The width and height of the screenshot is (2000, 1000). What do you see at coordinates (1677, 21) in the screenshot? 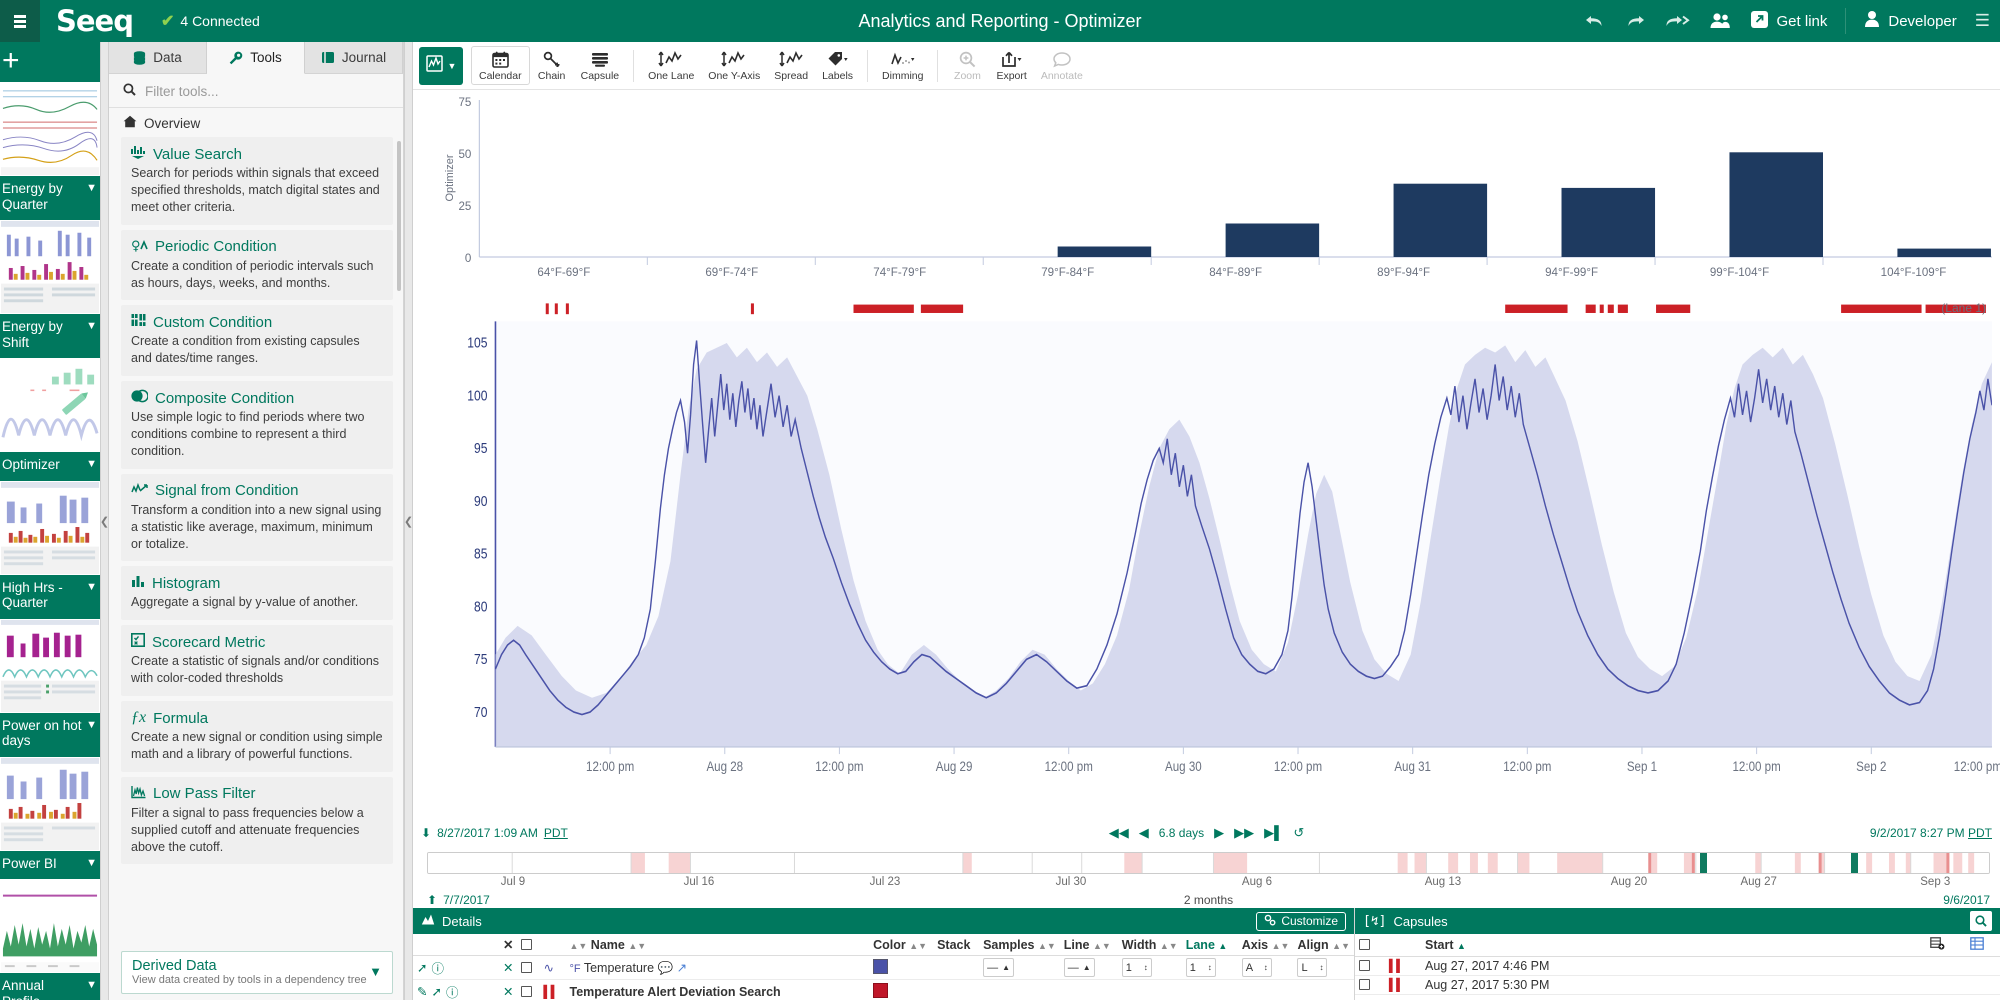
I see `fast-forward-arrow-icon` at bounding box center [1677, 21].